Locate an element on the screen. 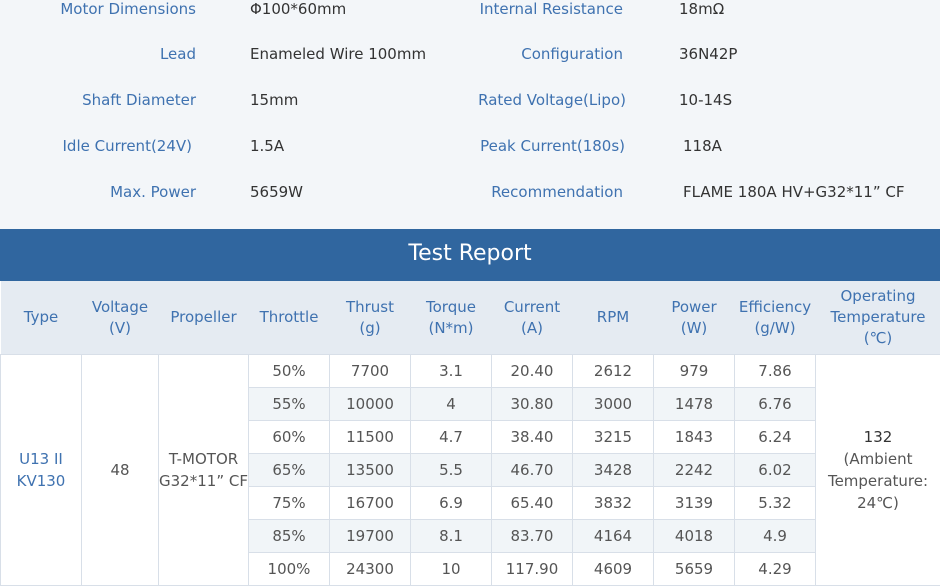 This screenshot has width=940, height=586. current-cell: 83.70 is located at coordinates (532, 536).